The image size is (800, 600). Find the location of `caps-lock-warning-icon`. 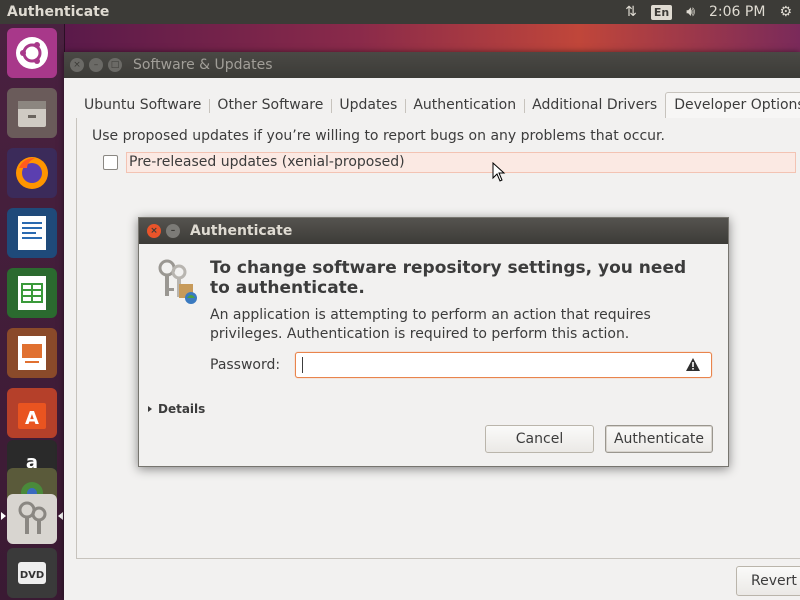

caps-lock-warning-icon is located at coordinates (693, 364).